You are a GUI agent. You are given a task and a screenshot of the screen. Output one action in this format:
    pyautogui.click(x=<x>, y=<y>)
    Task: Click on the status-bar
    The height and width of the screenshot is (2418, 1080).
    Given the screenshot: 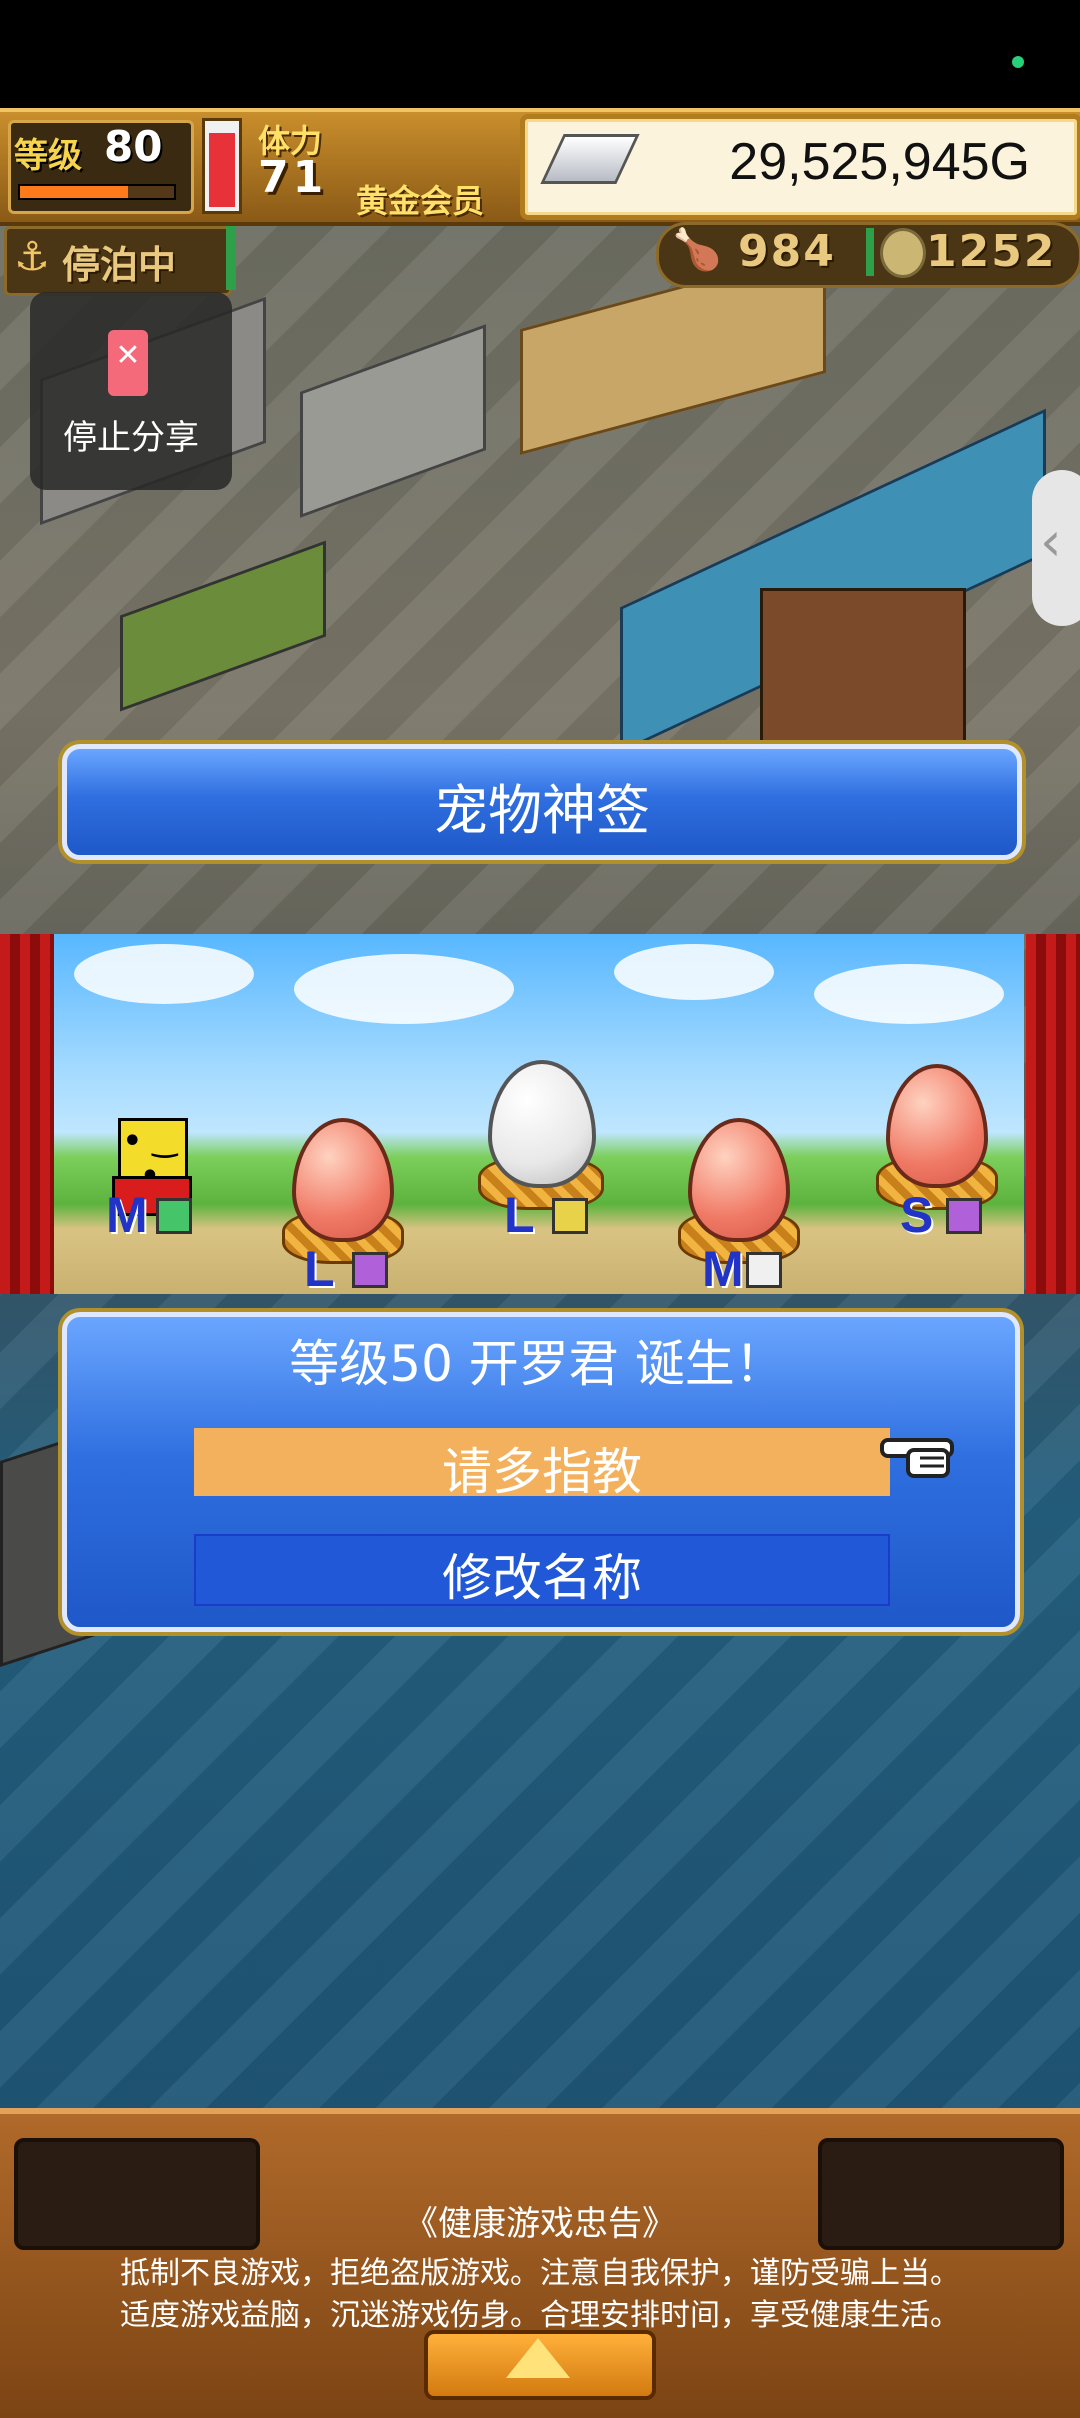 What is the action you would take?
    pyautogui.click(x=540, y=54)
    